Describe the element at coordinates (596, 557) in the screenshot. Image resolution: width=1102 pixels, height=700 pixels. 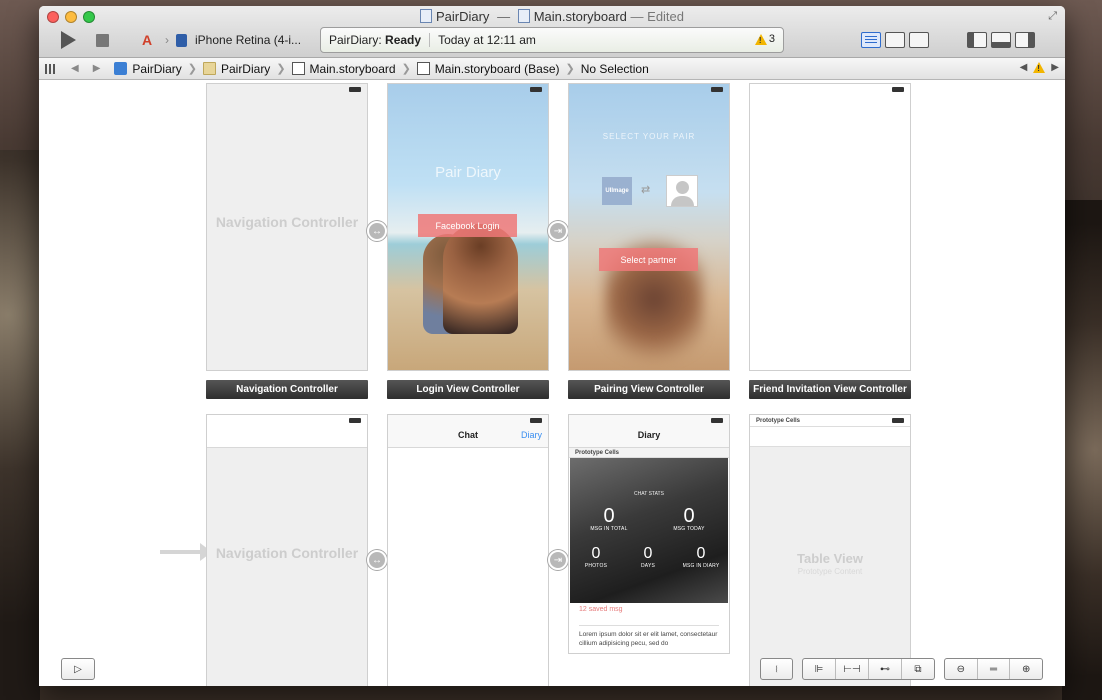
I see `stat-photos: 0 PHOTOS` at that location.